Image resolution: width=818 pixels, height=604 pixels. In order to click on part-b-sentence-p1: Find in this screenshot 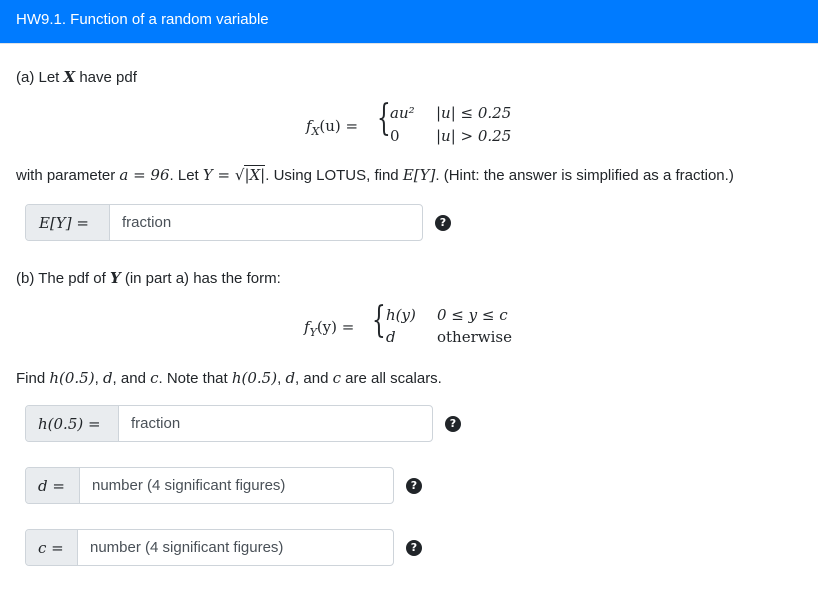, I will do `click(33, 378)`.